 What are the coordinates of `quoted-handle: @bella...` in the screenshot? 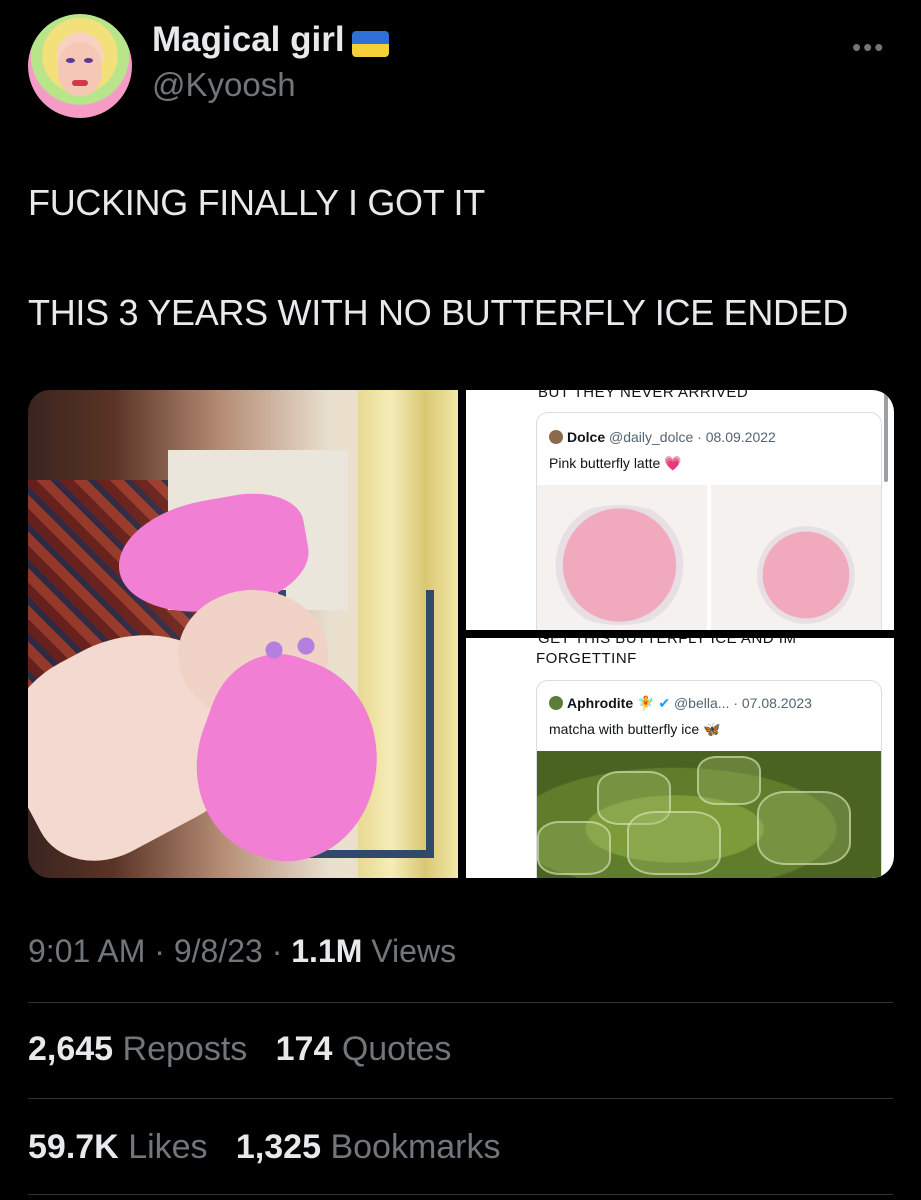 It's located at (701, 703).